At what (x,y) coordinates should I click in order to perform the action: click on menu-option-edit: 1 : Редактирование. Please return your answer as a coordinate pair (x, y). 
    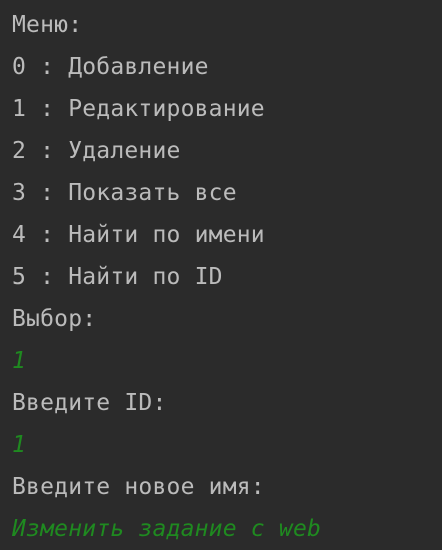
    Looking at the image, I should click on (138, 109).